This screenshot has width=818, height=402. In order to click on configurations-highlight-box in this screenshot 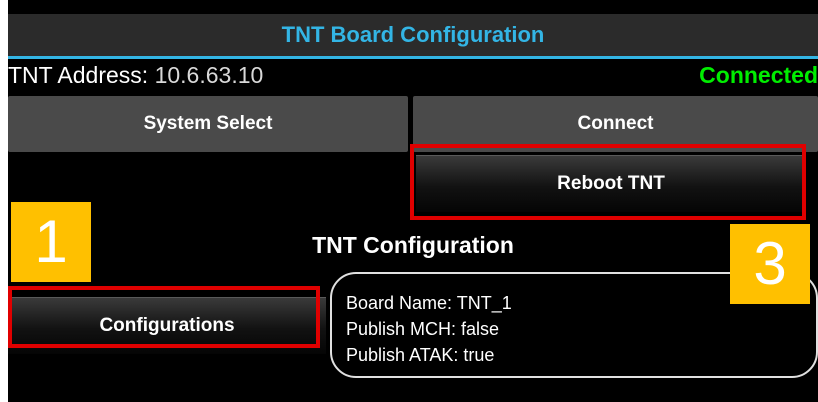, I will do `click(164, 317)`.